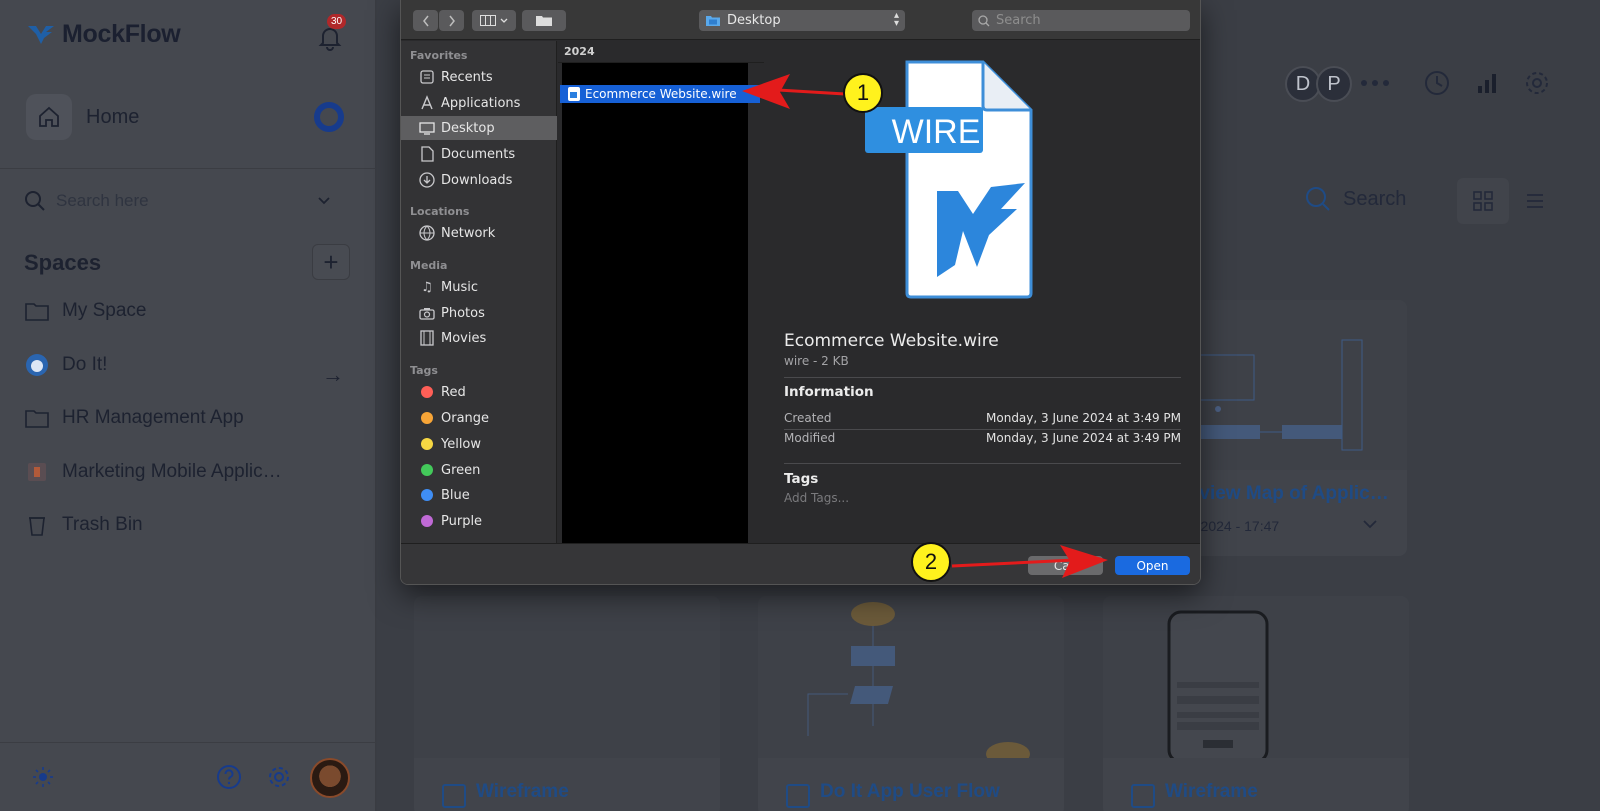  I want to click on desktop-folder-icon, so click(713, 20).